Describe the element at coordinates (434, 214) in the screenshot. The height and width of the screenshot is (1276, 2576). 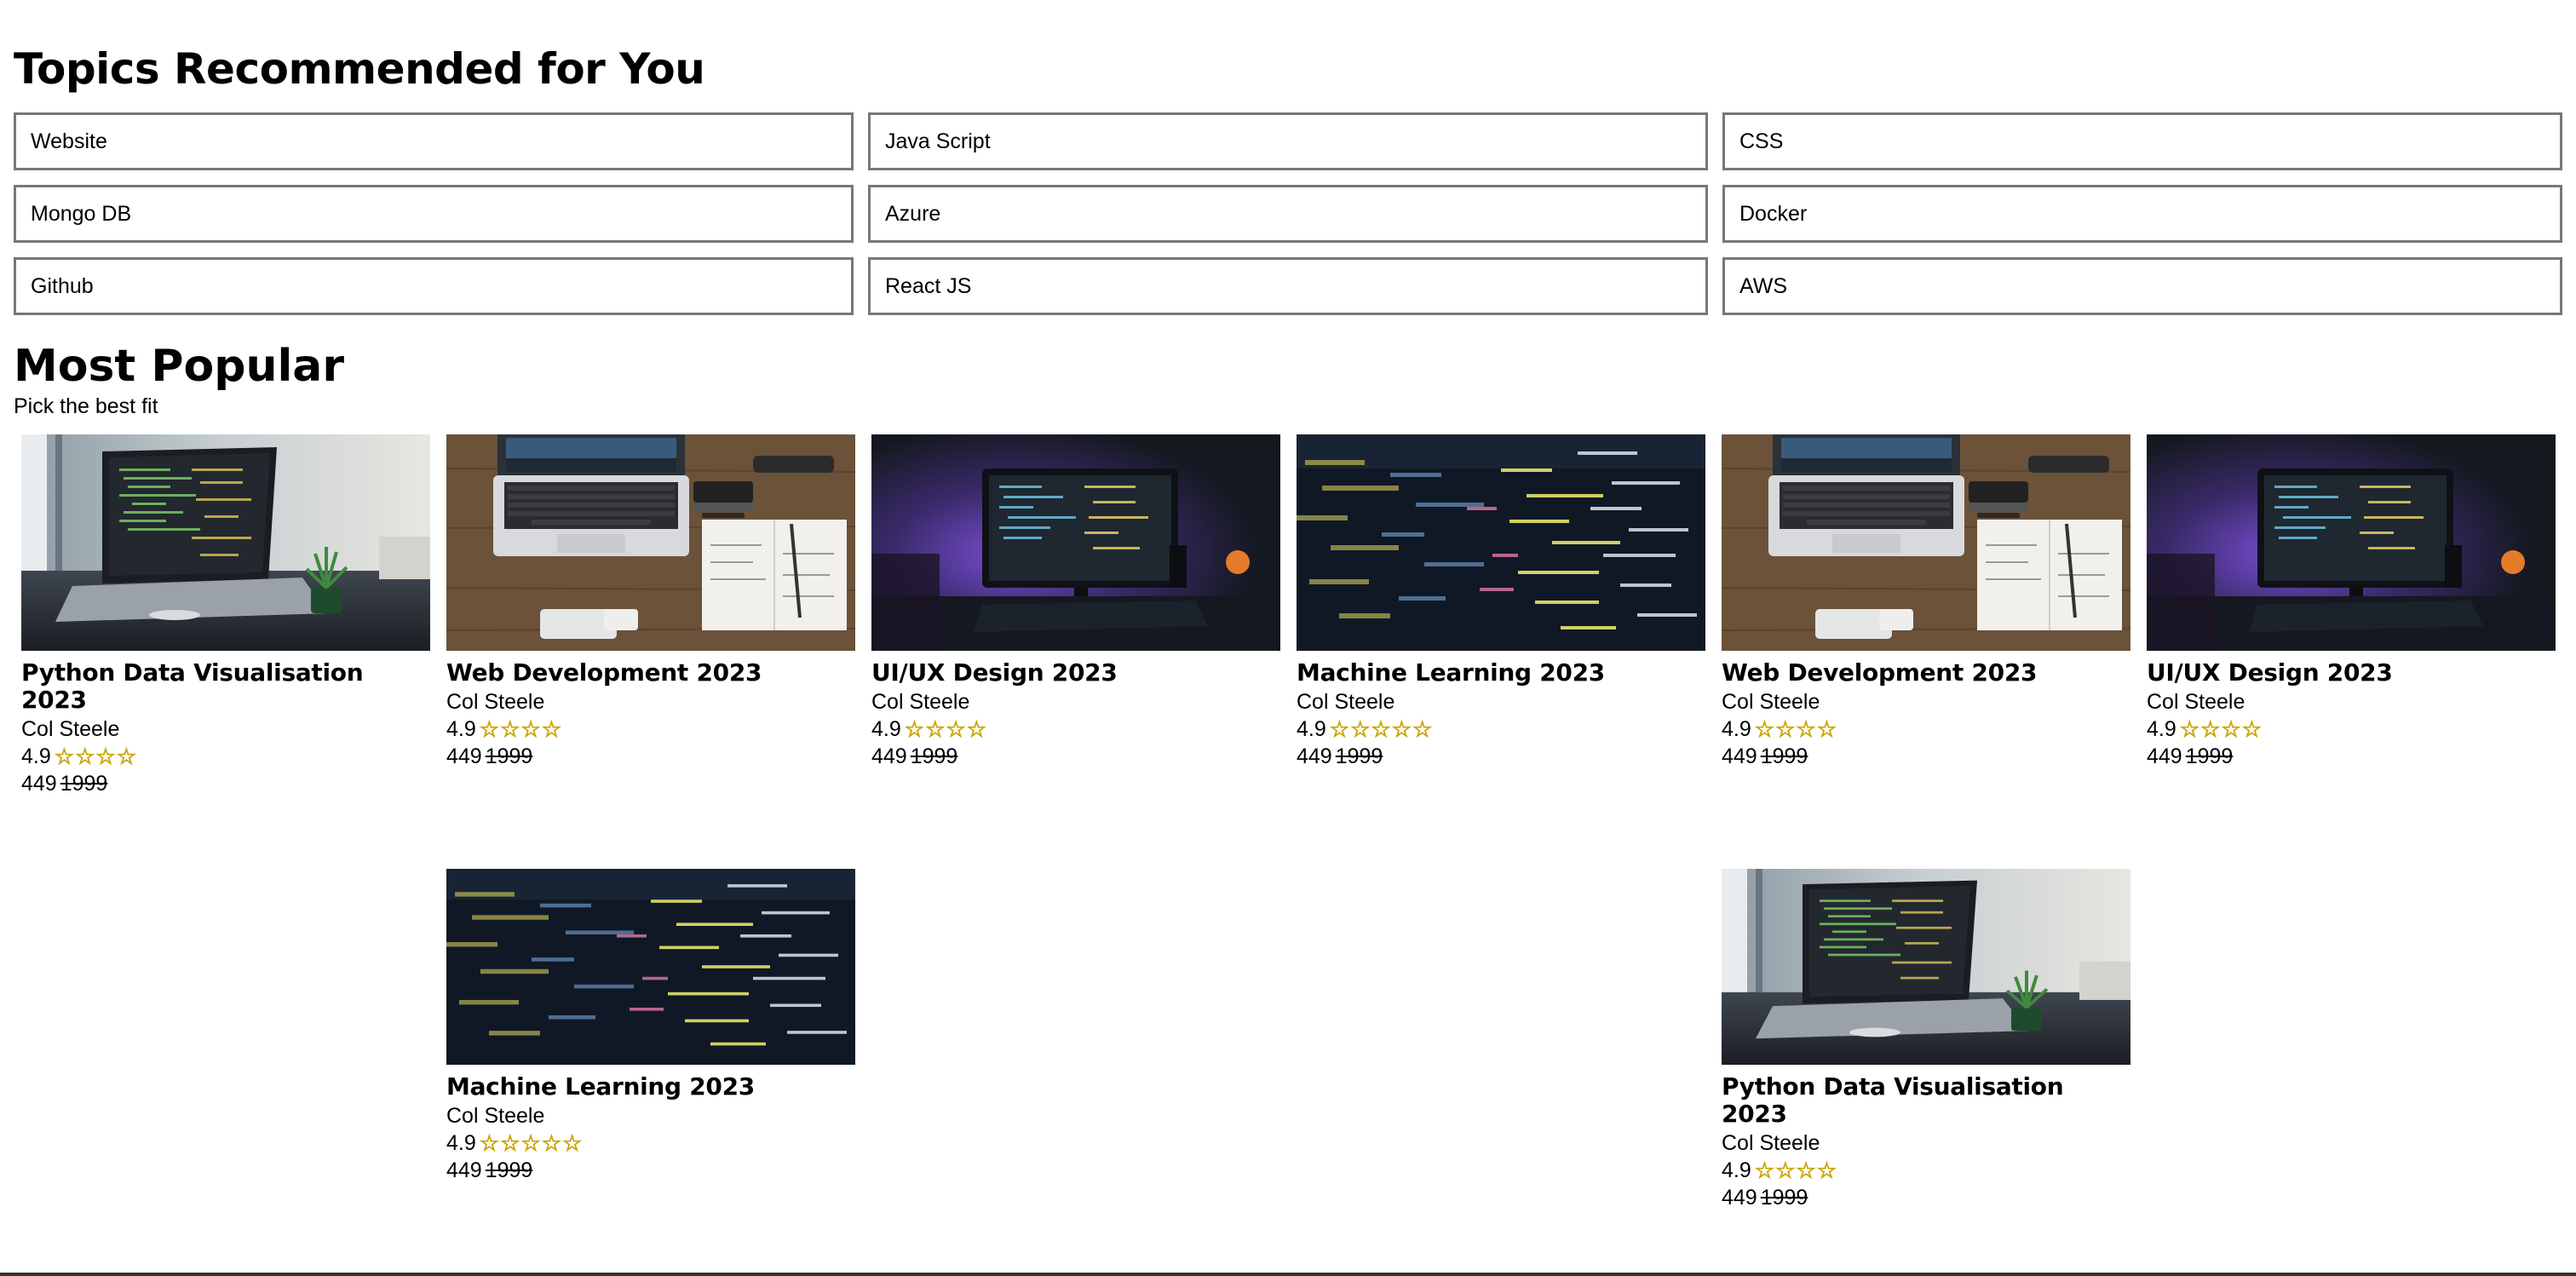
I see `topic-mongodb-button: Mongo DB` at that location.